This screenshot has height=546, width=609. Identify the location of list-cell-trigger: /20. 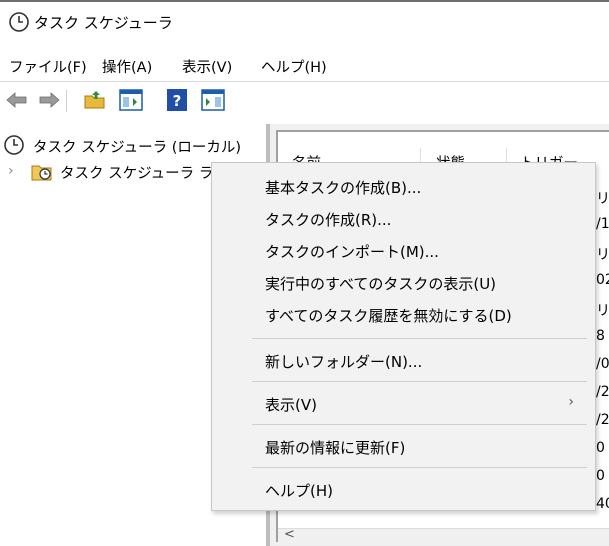
(602, 392).